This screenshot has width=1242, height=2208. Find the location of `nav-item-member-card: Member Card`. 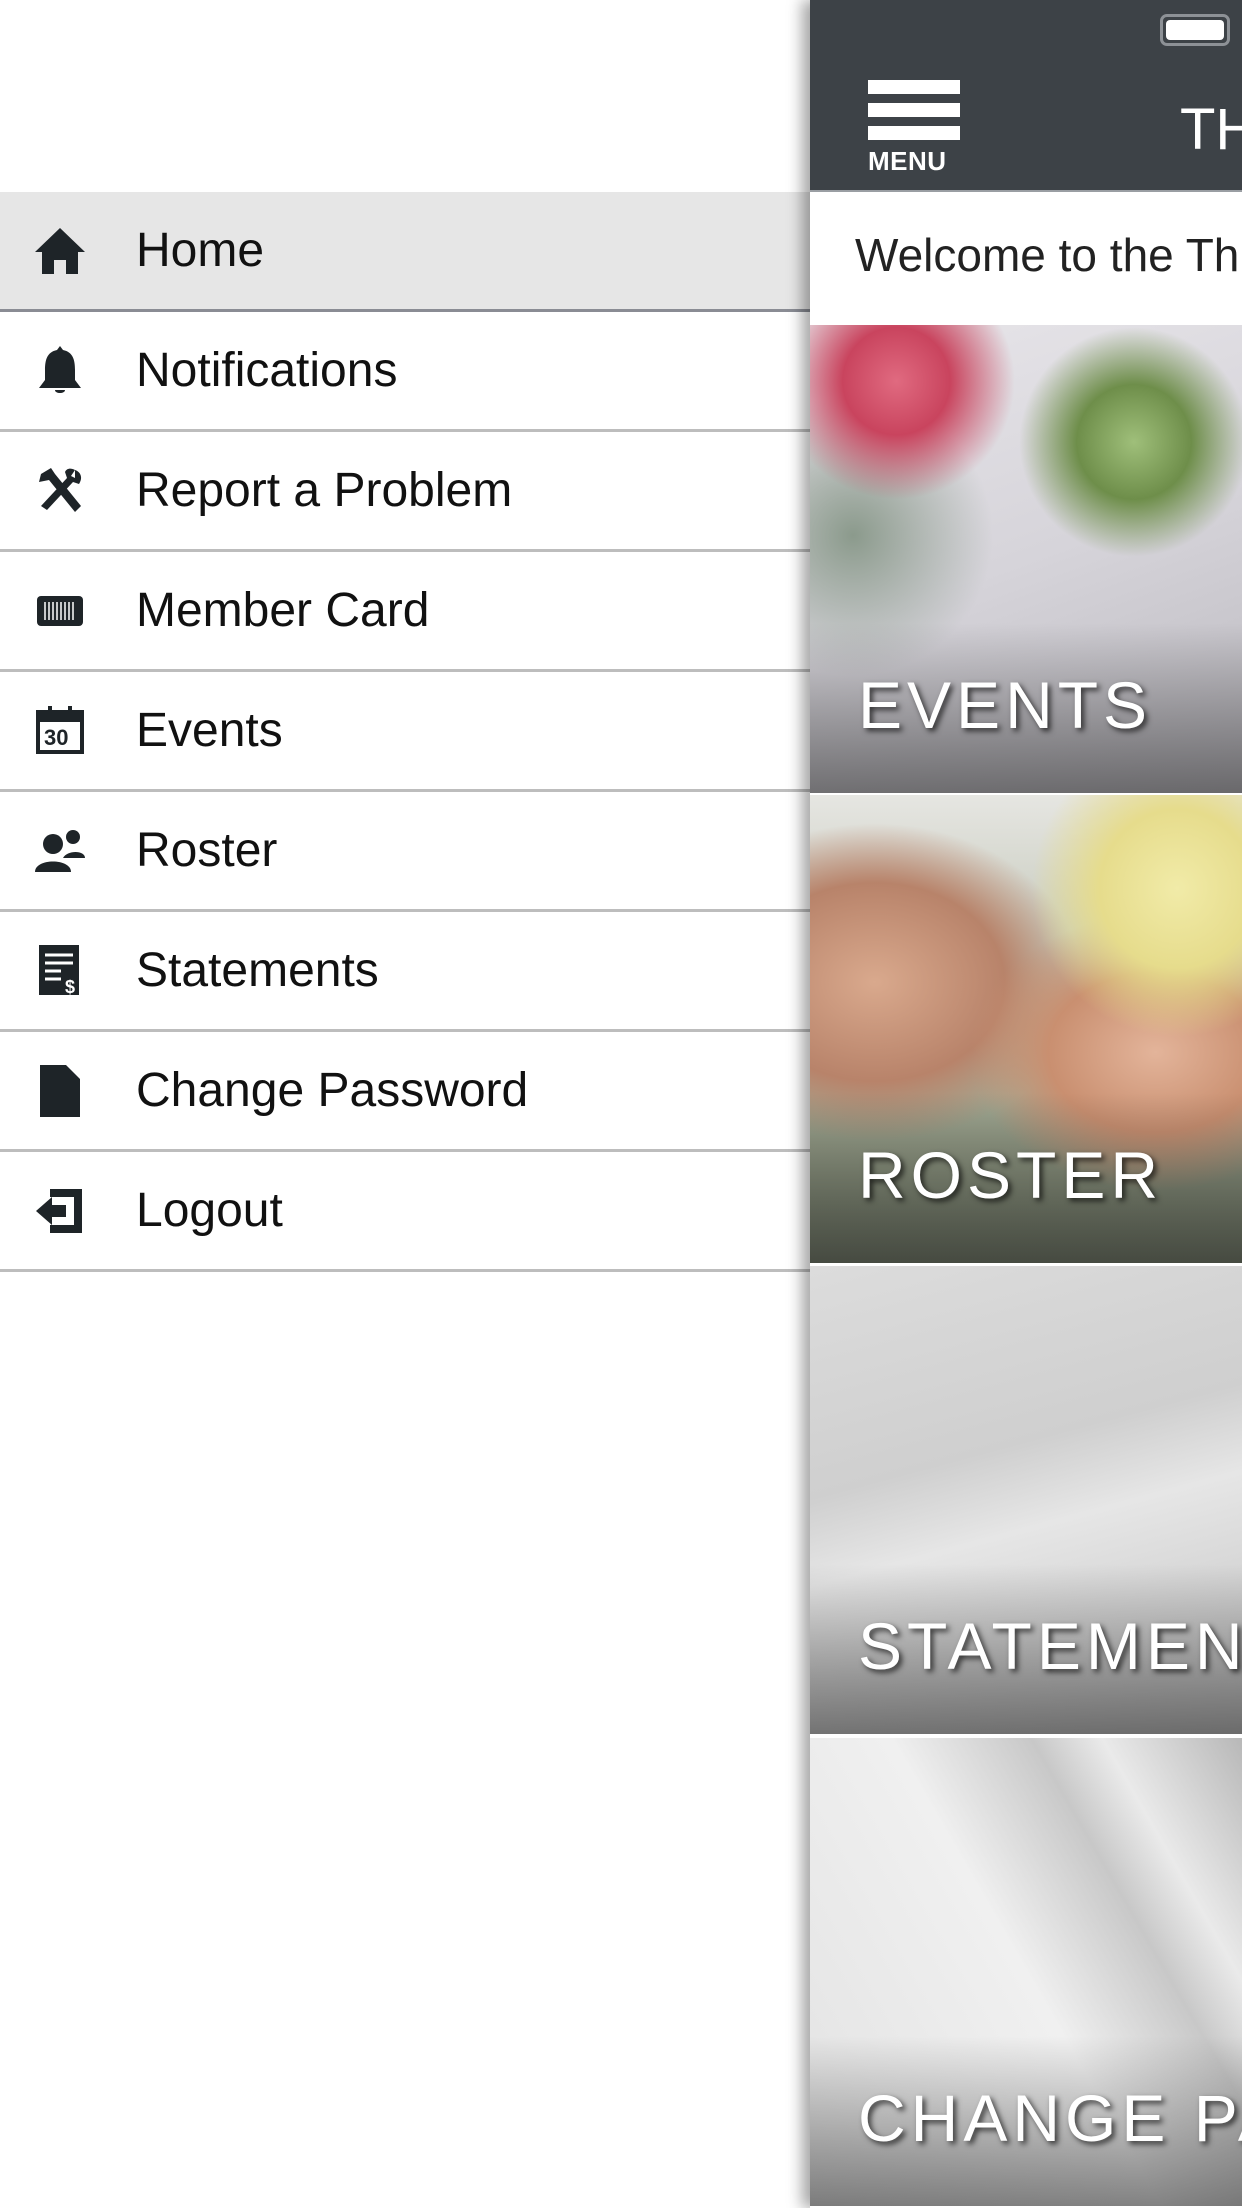

nav-item-member-card: Member Card is located at coordinates (405, 612).